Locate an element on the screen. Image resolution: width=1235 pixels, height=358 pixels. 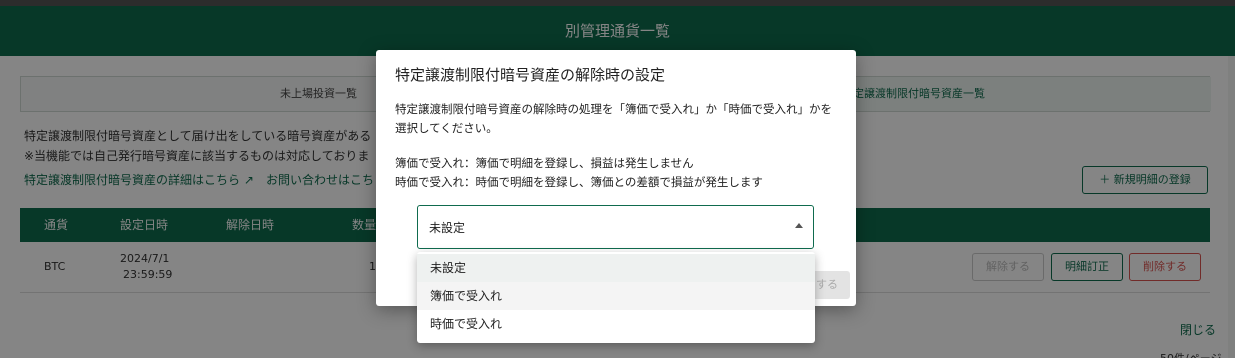
option-book-description: 簿価で受入れ：簿価で明細を登録し、損益は発生しません is located at coordinates (544, 163).